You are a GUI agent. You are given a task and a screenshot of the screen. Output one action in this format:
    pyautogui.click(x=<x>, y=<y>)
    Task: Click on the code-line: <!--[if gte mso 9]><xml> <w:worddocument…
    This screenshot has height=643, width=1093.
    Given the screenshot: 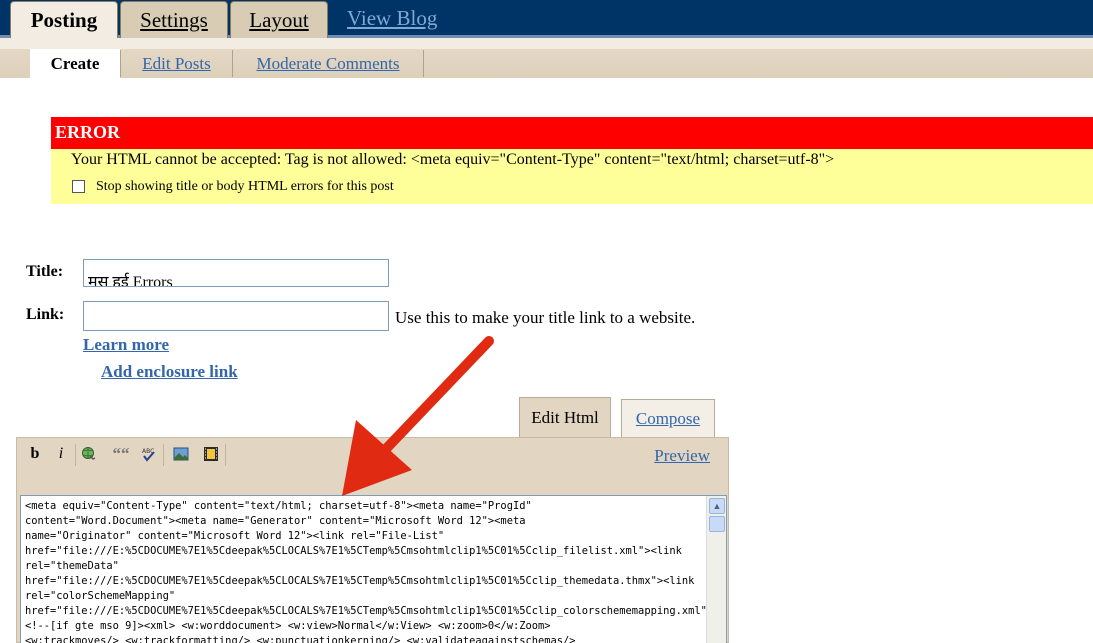 What is the action you would take?
    pyautogui.click(x=288, y=626)
    